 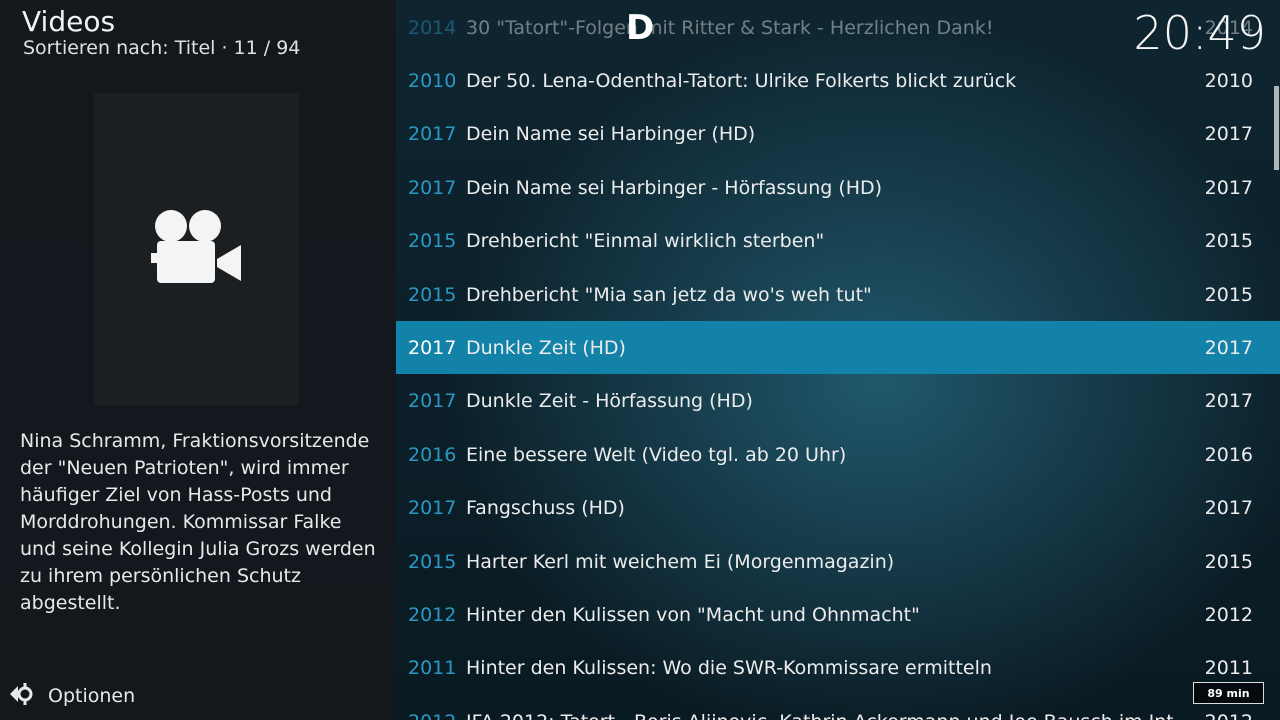 I want to click on sort-info: Sortieren nach: Titel · 11 / 94, so click(x=162, y=48).